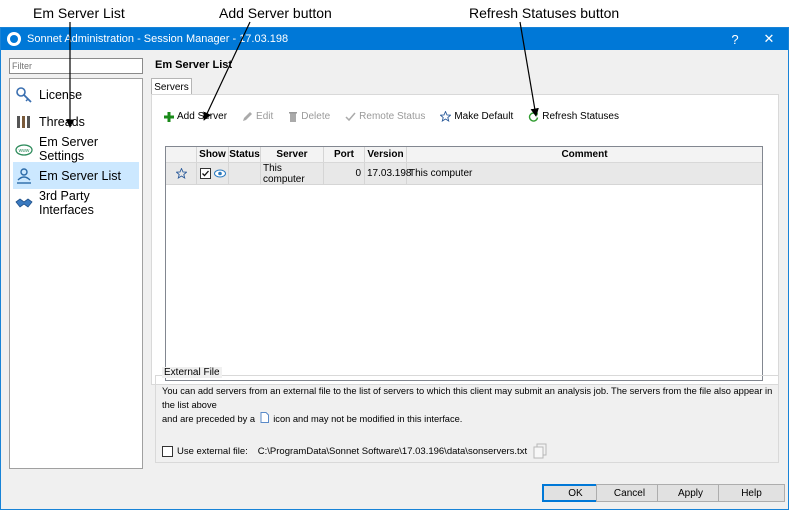 The image size is (789, 510). I want to click on use-external-file-checkbox, so click(167, 451).